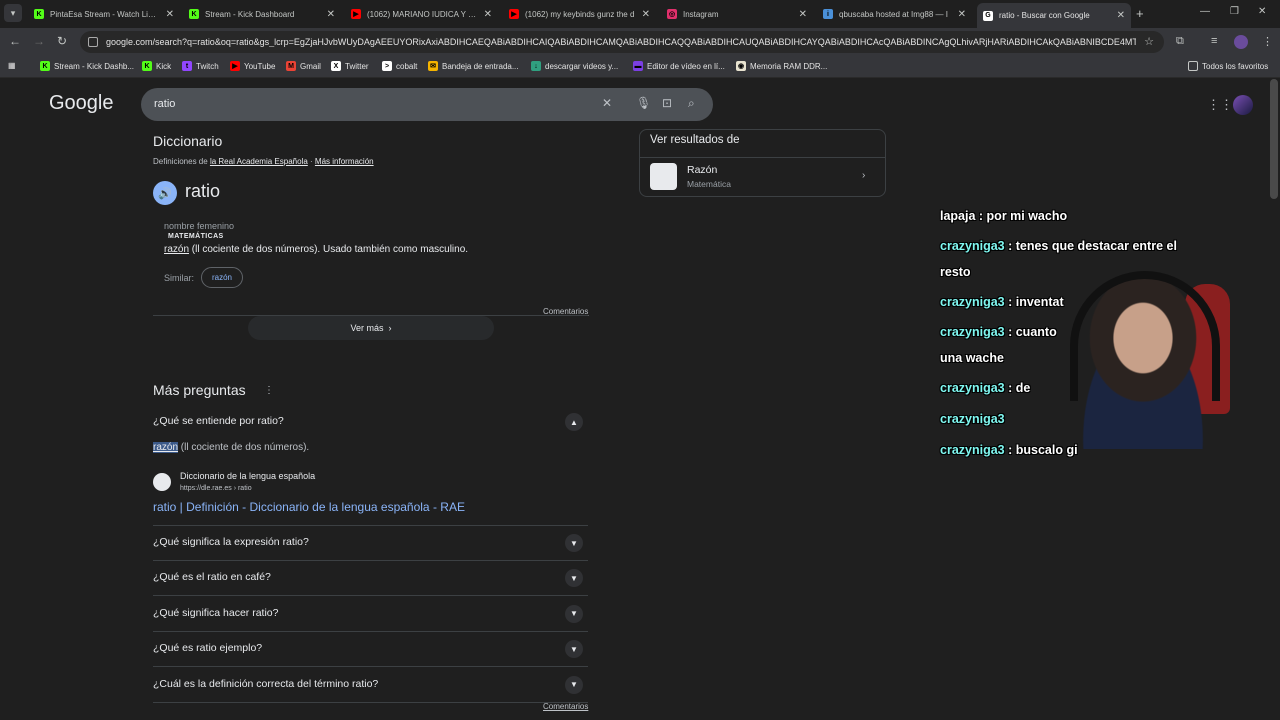  What do you see at coordinates (574, 422) in the screenshot?
I see `chevron-up-icon: ▲` at bounding box center [574, 422].